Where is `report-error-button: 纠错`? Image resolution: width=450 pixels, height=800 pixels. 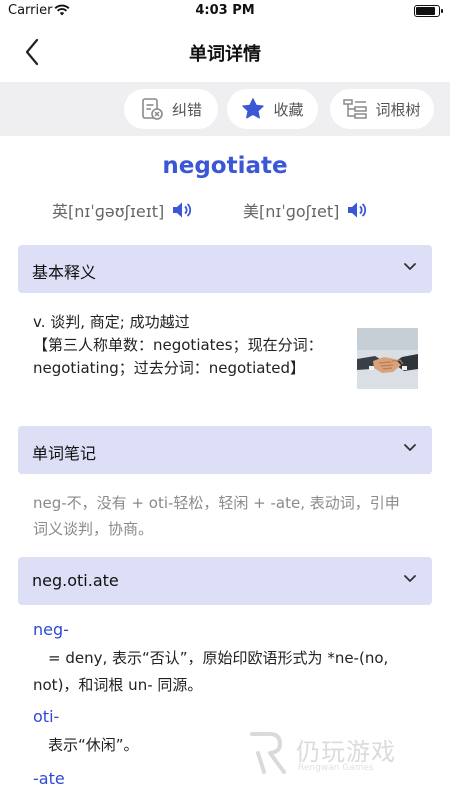
report-error-button: 纠错 is located at coordinates (171, 109).